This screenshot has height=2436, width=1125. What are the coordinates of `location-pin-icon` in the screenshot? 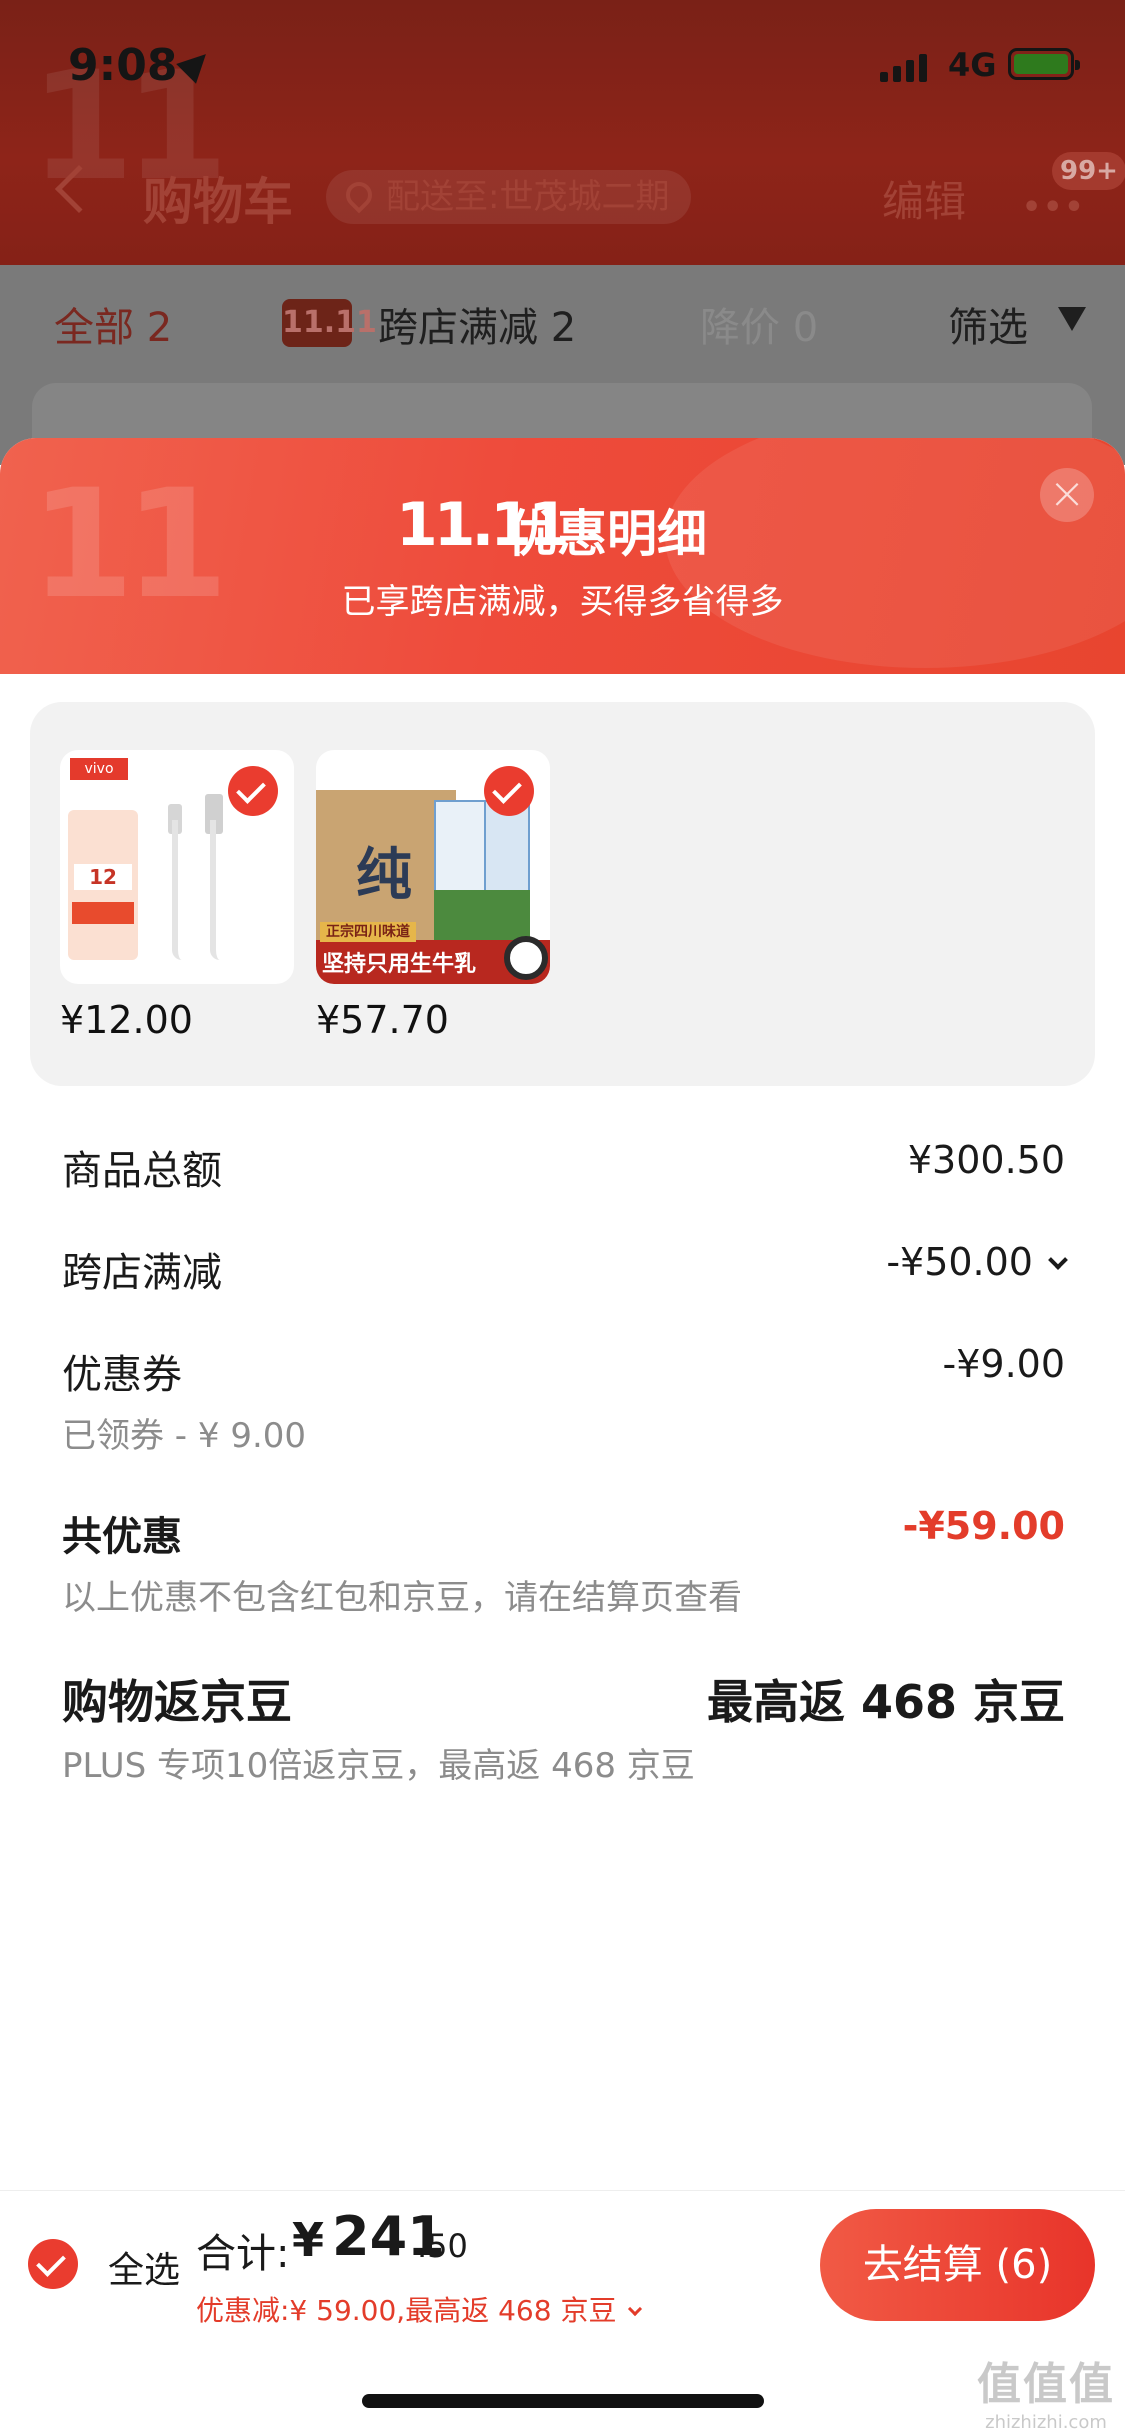 It's located at (359, 195).